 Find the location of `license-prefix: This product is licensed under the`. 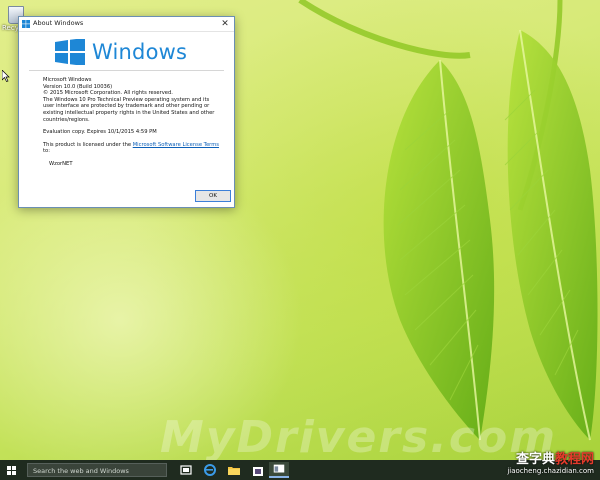

license-prefix: This product is licensed under the is located at coordinates (88, 144).